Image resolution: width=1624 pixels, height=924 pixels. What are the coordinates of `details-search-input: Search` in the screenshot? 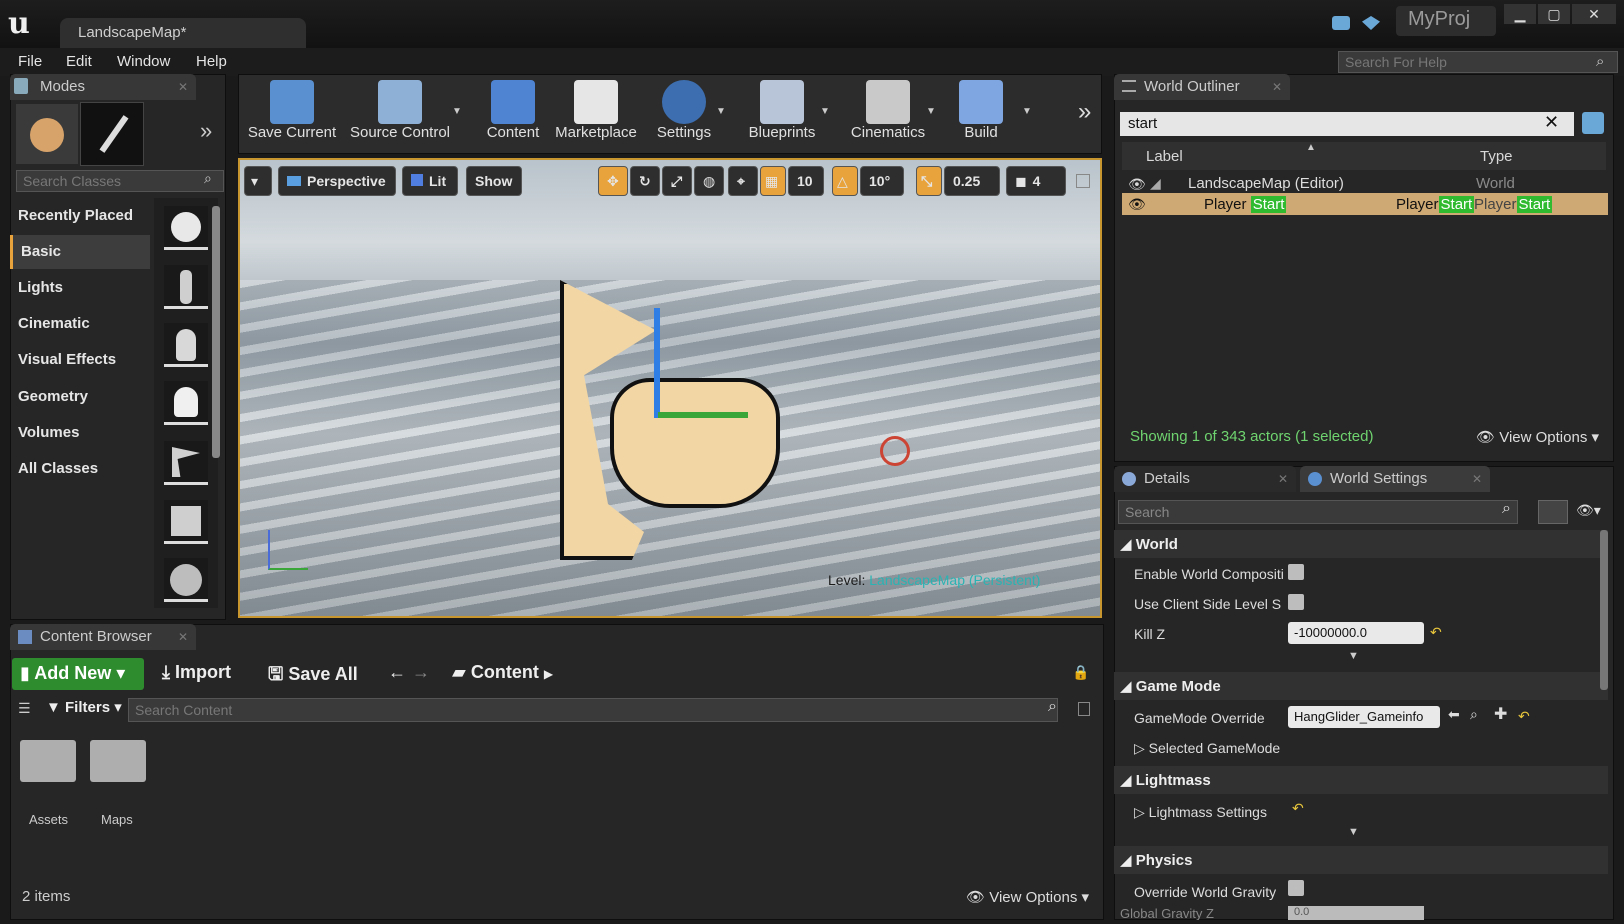 It's located at (1318, 512).